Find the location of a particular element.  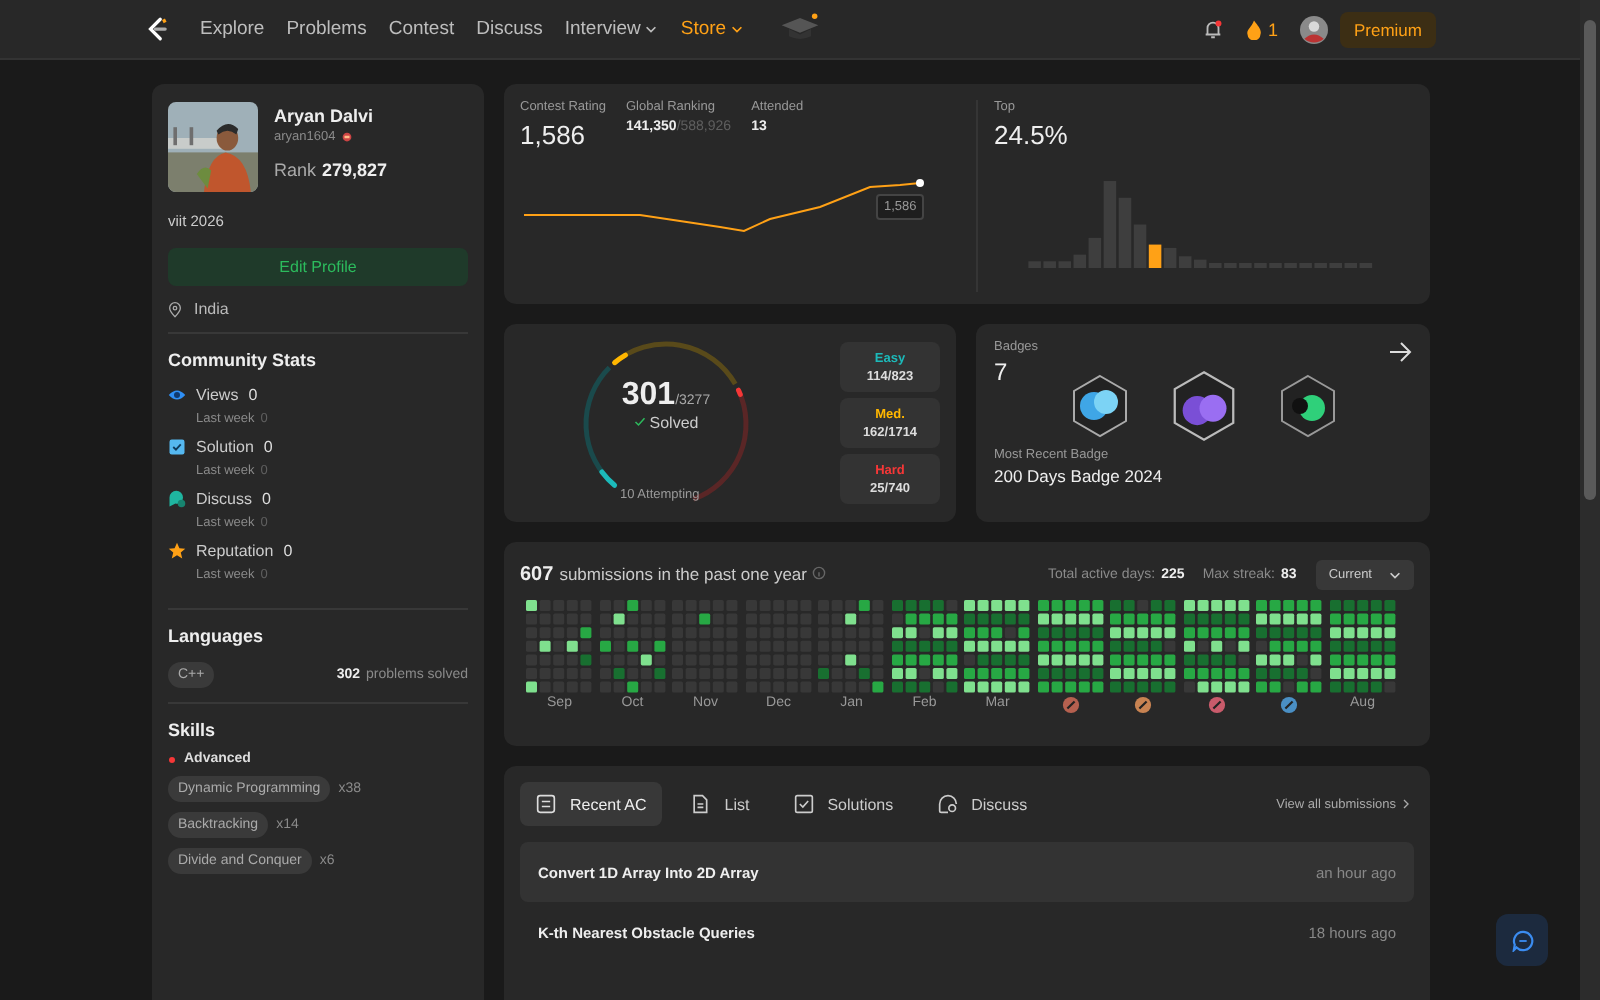

checklist-icon is located at coordinates (546, 804).